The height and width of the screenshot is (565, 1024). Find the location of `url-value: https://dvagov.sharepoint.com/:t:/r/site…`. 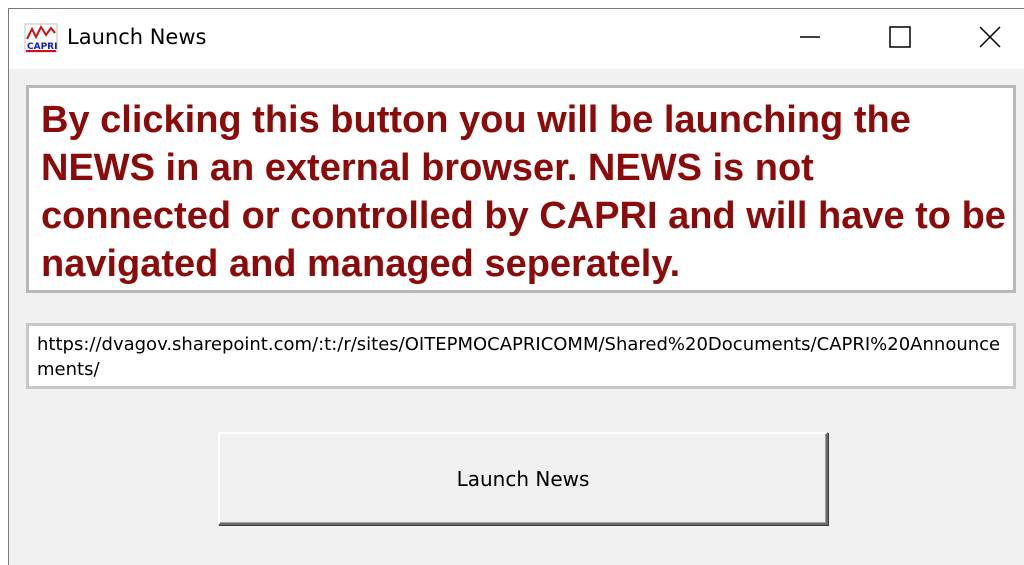

url-value: https://dvagov.sharepoint.com/:t:/r/site… is located at coordinates (522, 357).